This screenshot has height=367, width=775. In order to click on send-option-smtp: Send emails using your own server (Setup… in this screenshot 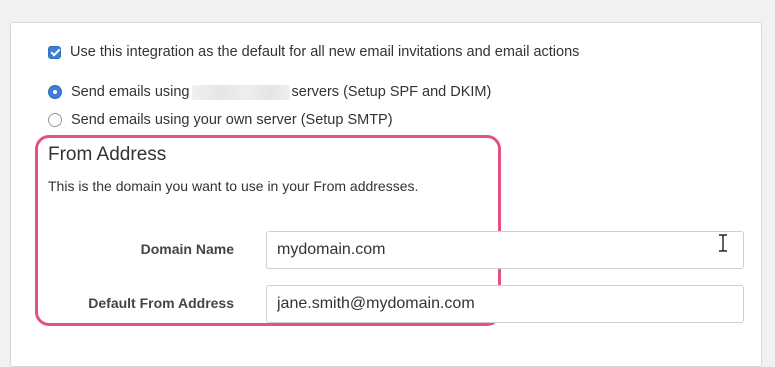, I will do `click(220, 120)`.